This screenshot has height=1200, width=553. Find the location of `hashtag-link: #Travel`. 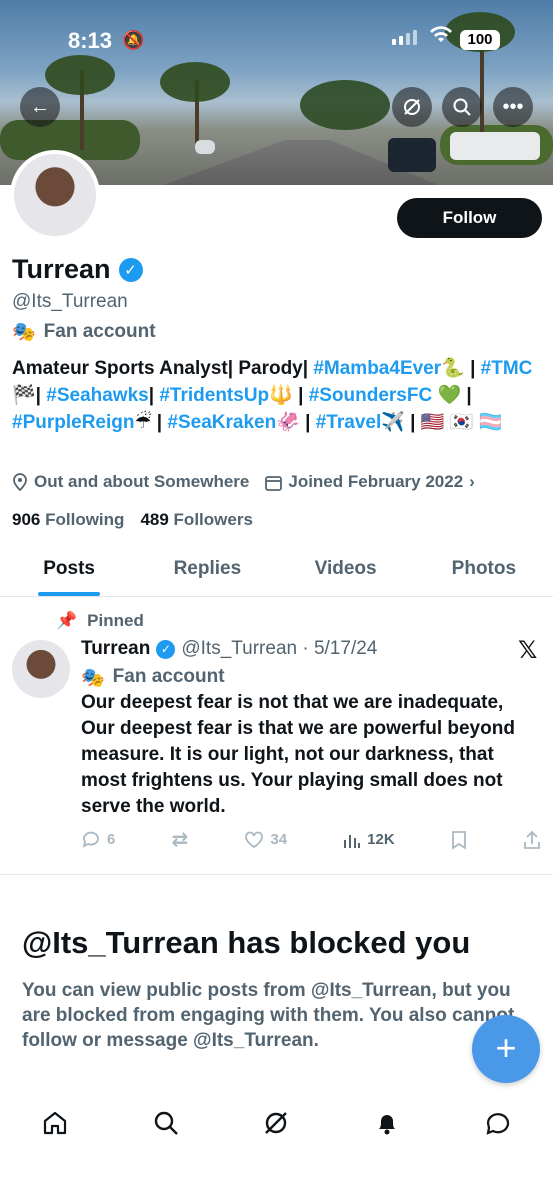

hashtag-link: #Travel is located at coordinates (349, 422).